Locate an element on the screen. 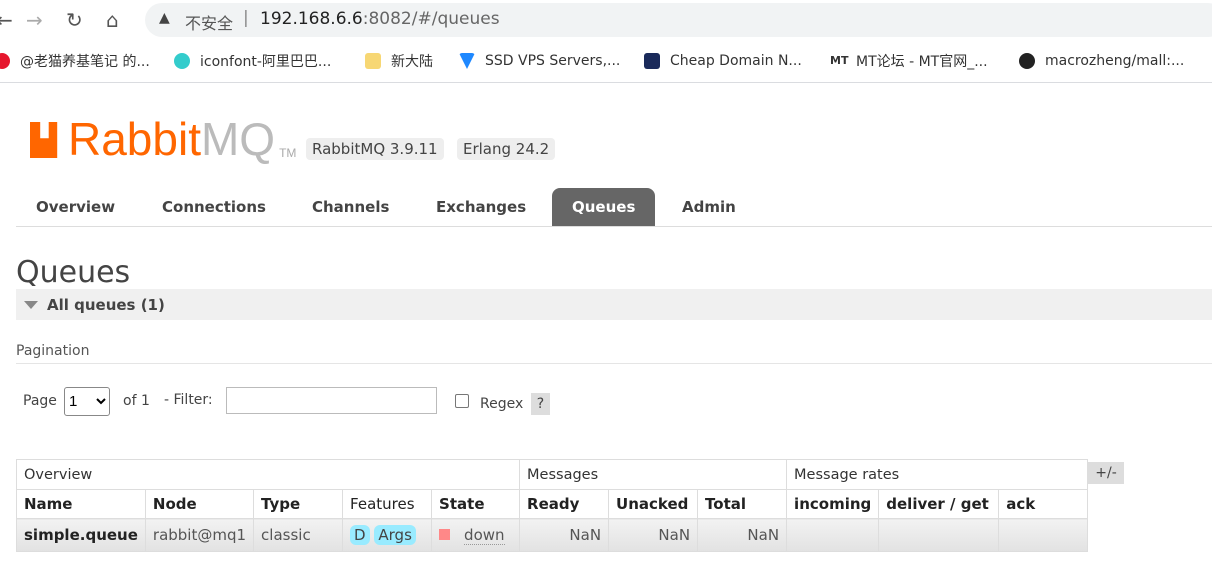  state-cell: down is located at coordinates (476, 535).